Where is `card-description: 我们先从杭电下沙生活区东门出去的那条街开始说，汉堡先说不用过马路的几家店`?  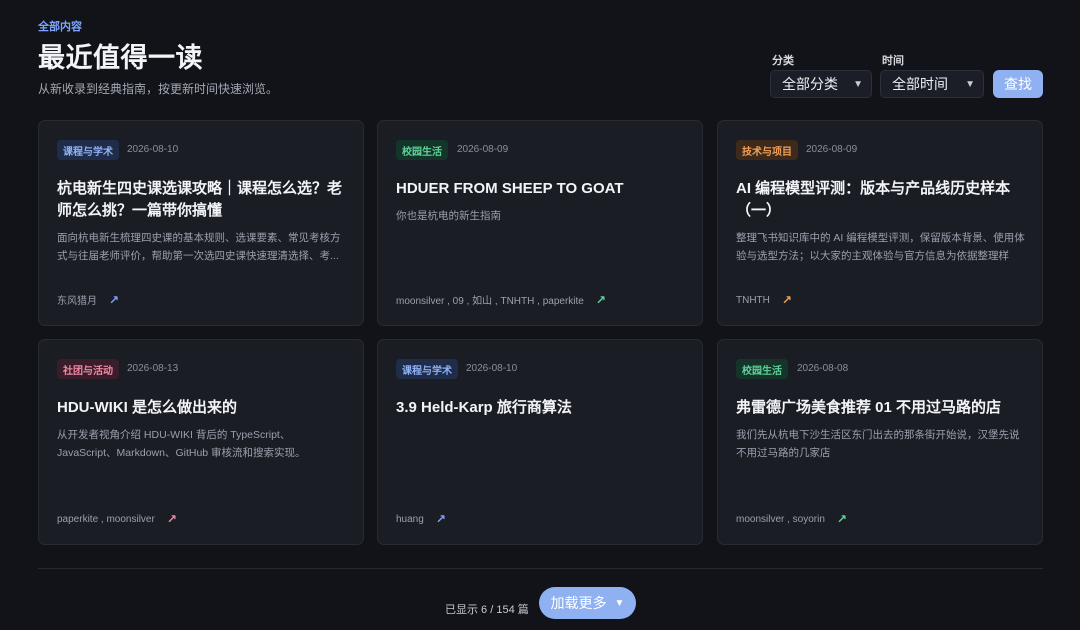 card-description: 我们先从杭电下沙生活区东门出去的那条街开始说，汉堡先说不用过马路的几家店 is located at coordinates (878, 444).